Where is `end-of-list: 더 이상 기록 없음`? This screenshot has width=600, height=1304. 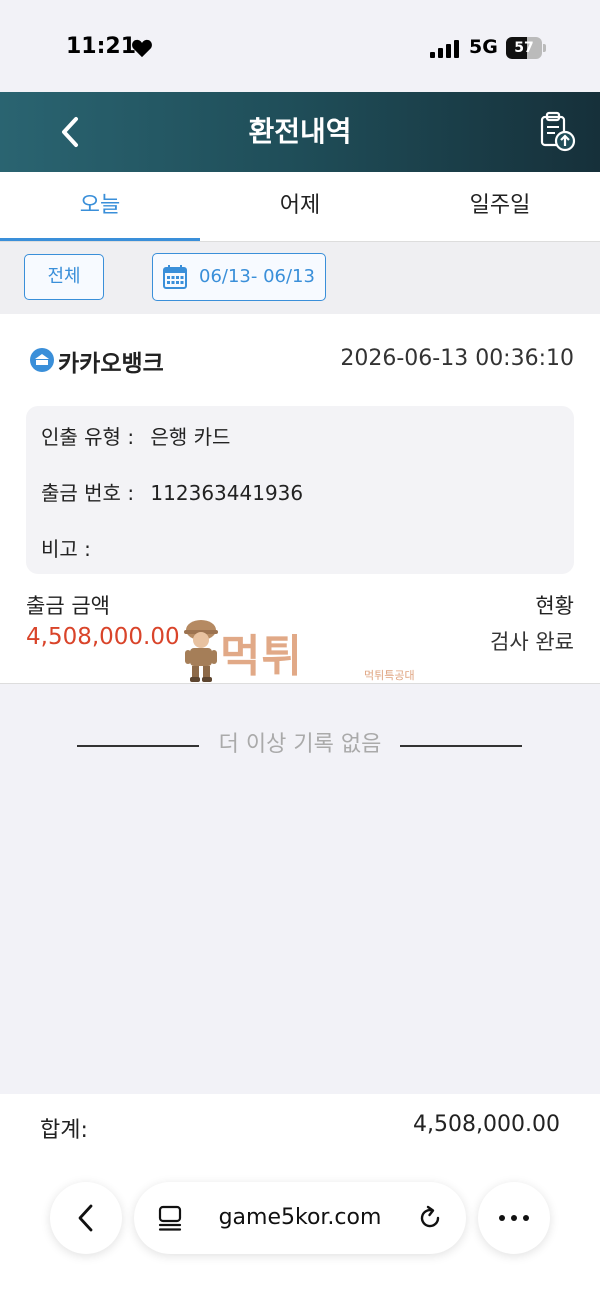
end-of-list: 더 이상 기록 없음 is located at coordinates (300, 745).